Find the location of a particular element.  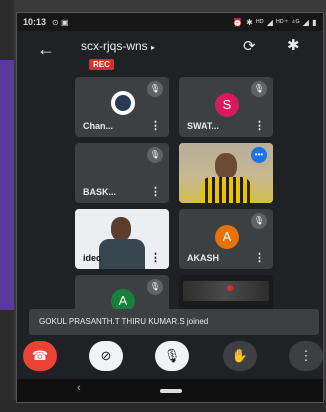

participant-tile-video: ••• is located at coordinates (226, 173).